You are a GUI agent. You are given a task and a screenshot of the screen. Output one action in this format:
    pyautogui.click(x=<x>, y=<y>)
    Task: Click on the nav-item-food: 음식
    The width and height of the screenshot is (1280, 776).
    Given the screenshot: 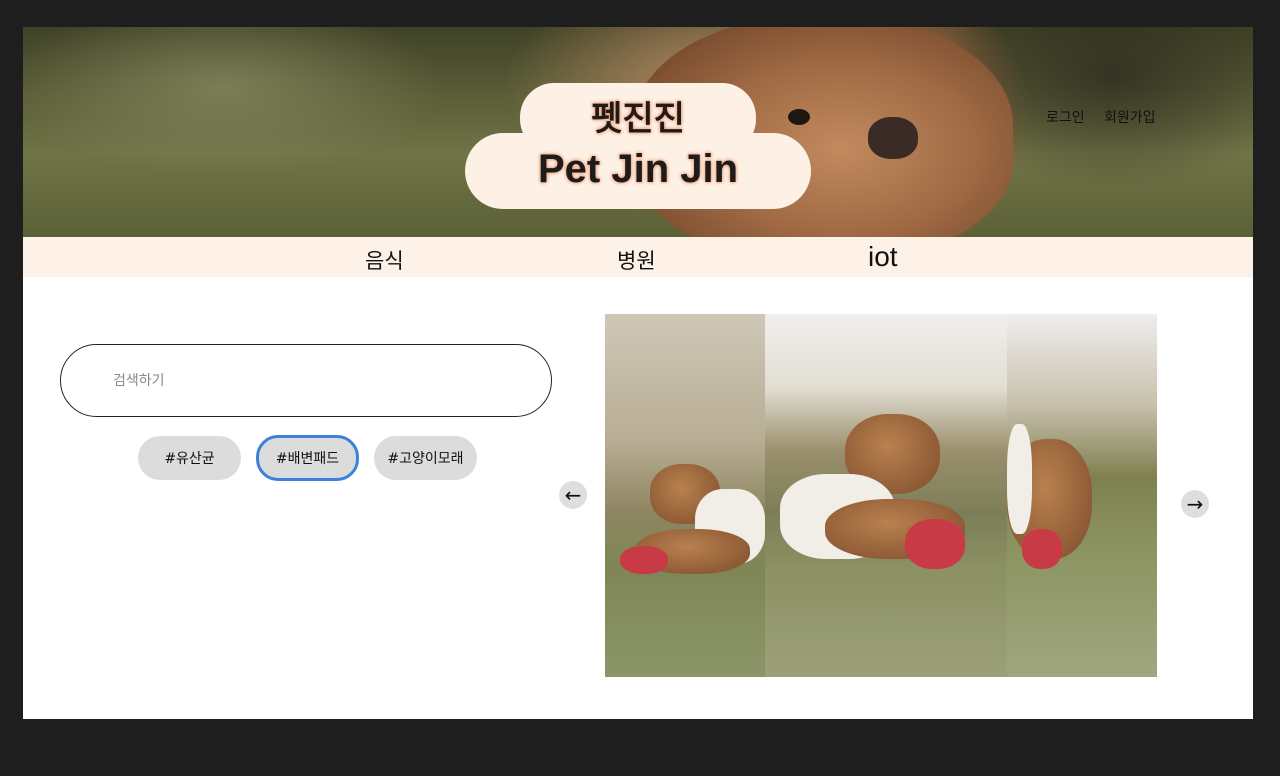 What is the action you would take?
    pyautogui.click(x=384, y=260)
    